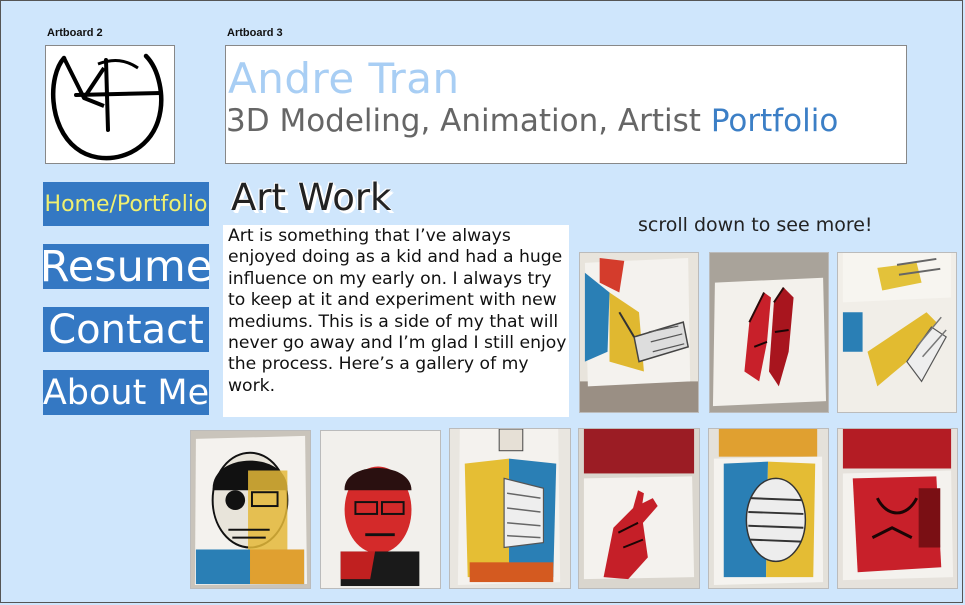  Describe the element at coordinates (126, 204) in the screenshot. I see `nav-home-button: Home/Portfolio` at that location.